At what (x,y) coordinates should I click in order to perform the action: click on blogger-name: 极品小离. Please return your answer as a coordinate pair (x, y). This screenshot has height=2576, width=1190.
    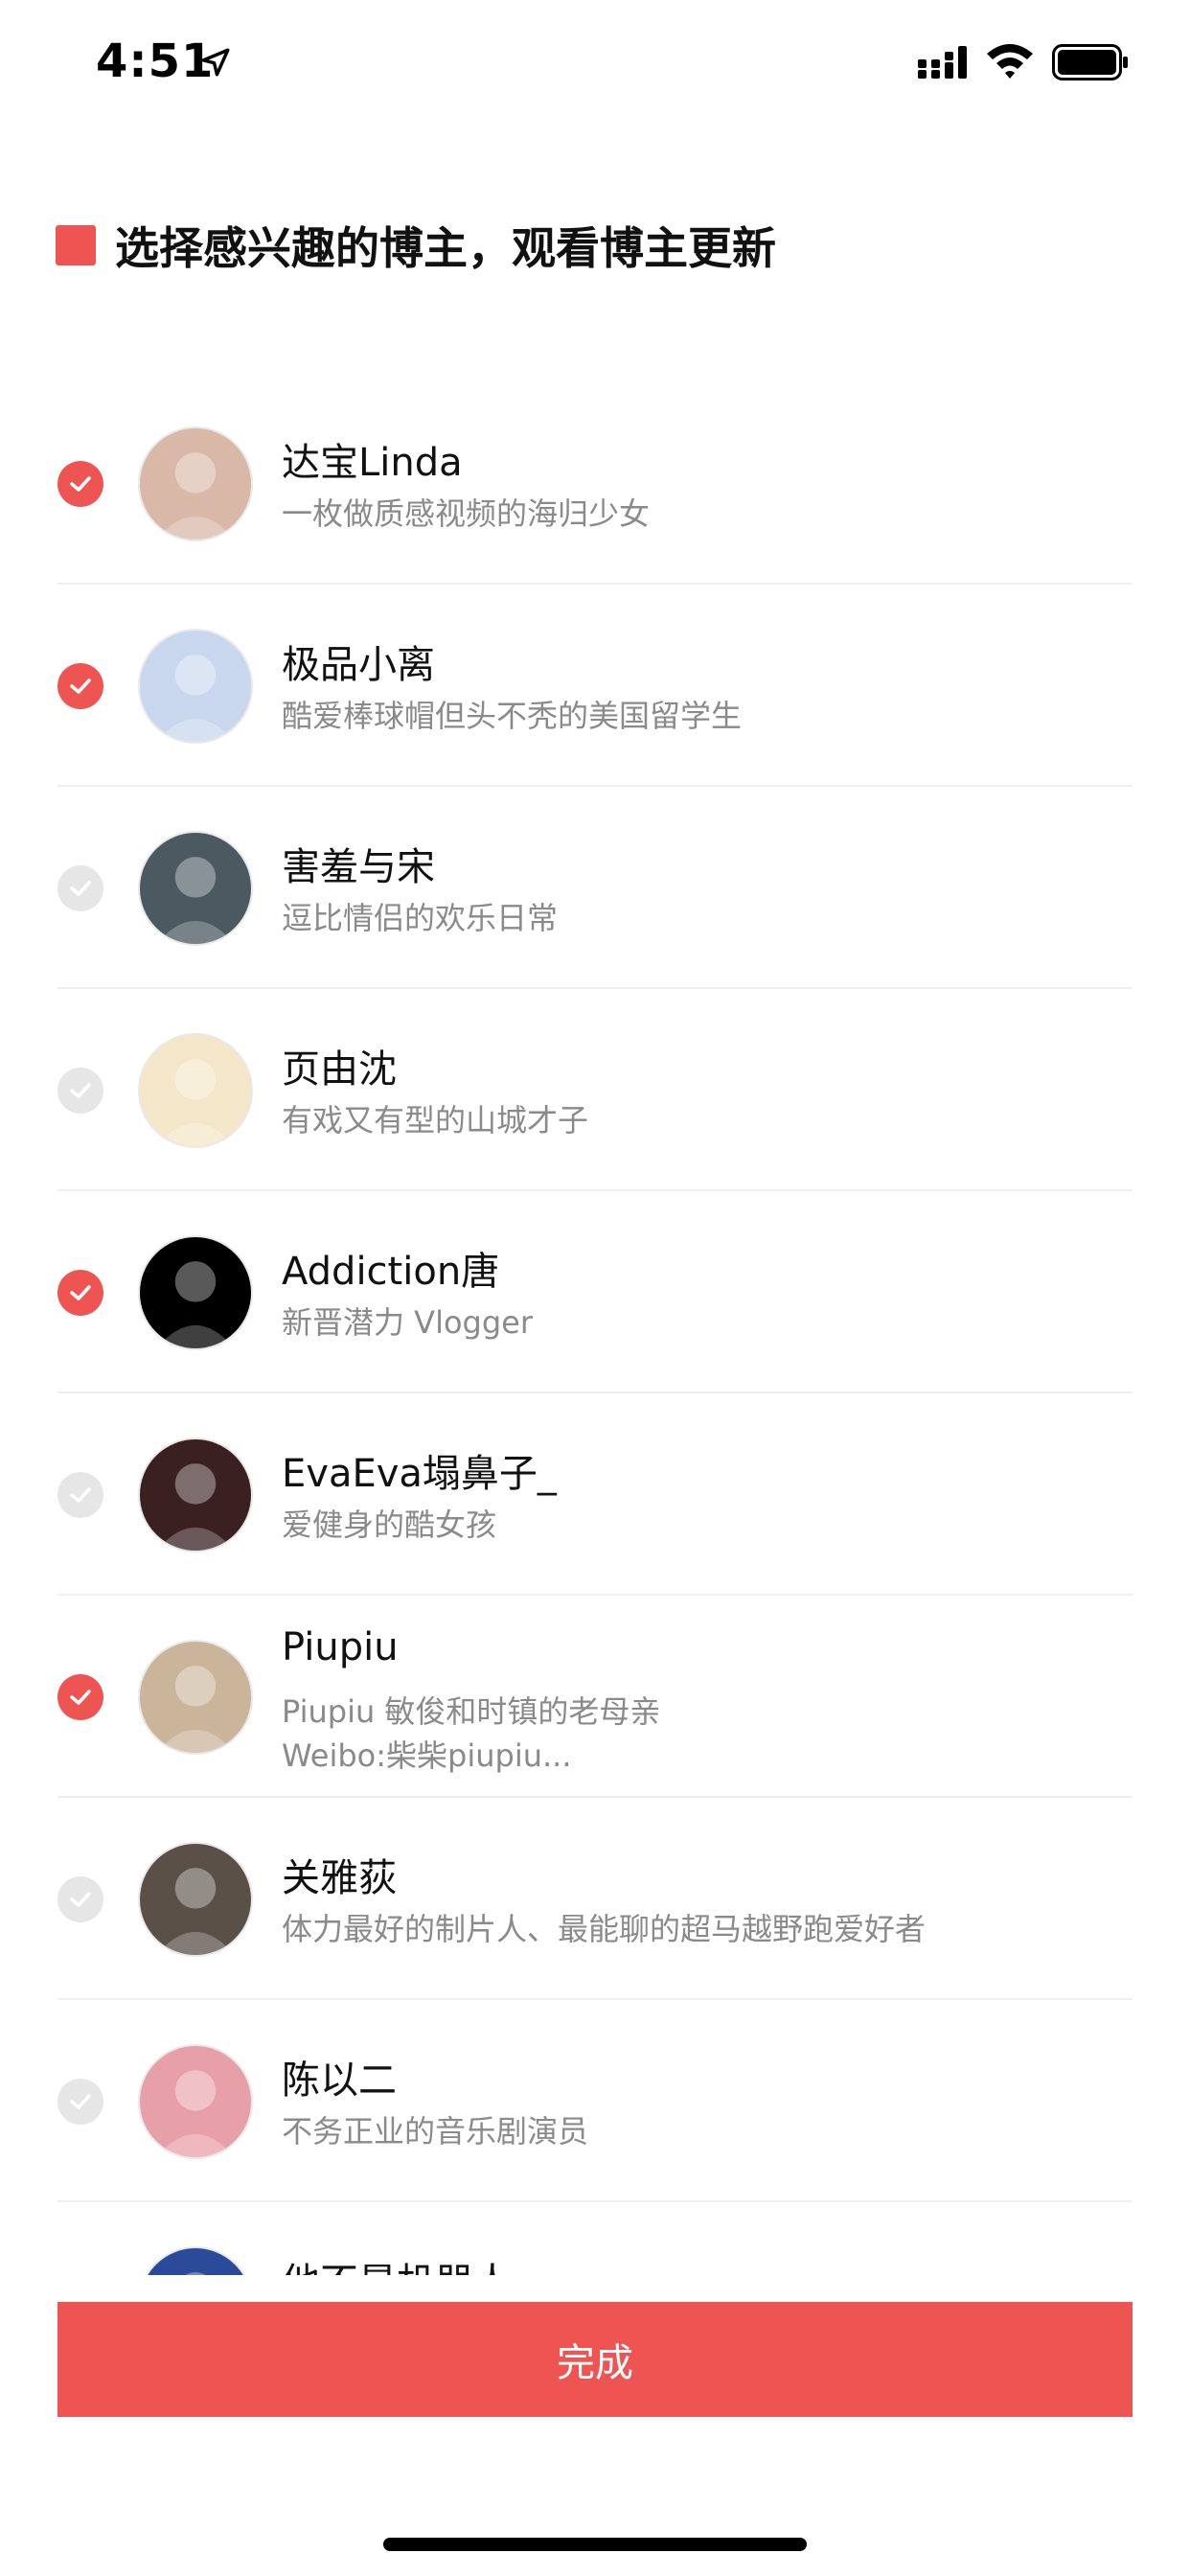
    Looking at the image, I should click on (358, 665).